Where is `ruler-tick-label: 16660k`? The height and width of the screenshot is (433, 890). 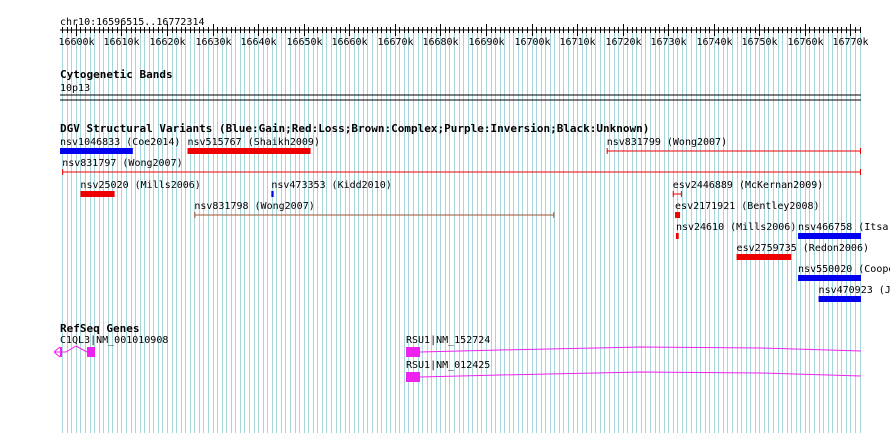
ruler-tick-label: 16660k is located at coordinates (349, 42).